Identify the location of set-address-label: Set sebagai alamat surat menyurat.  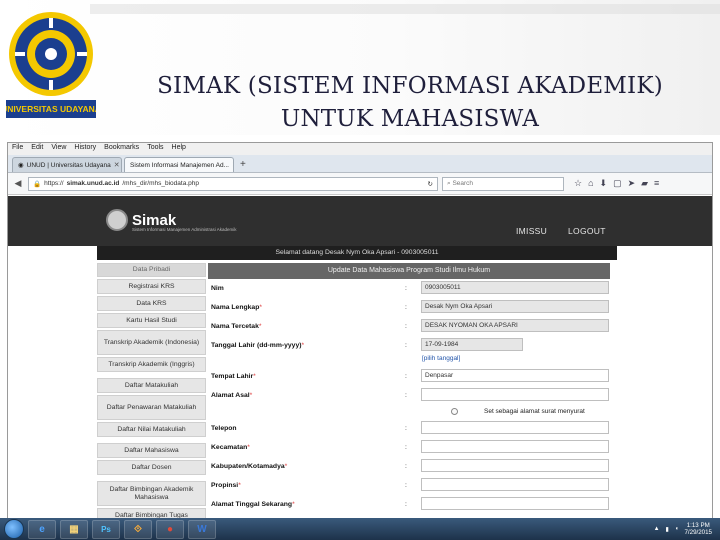
(534, 411).